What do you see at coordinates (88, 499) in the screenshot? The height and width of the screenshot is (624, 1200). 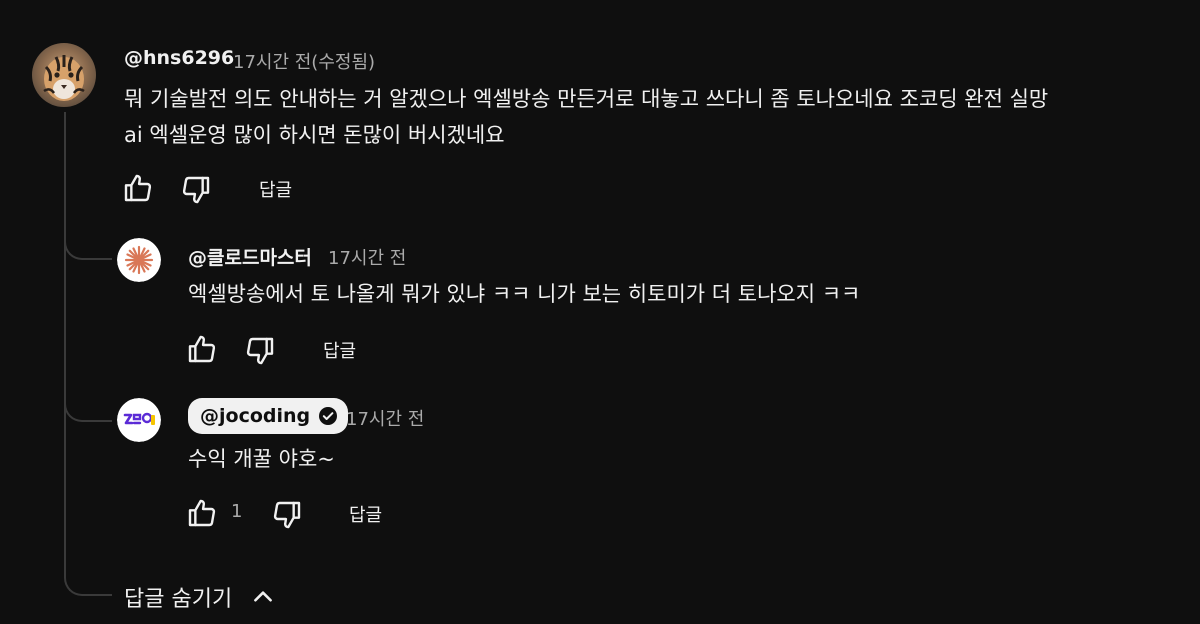 I see `hide-replies-connector` at bounding box center [88, 499].